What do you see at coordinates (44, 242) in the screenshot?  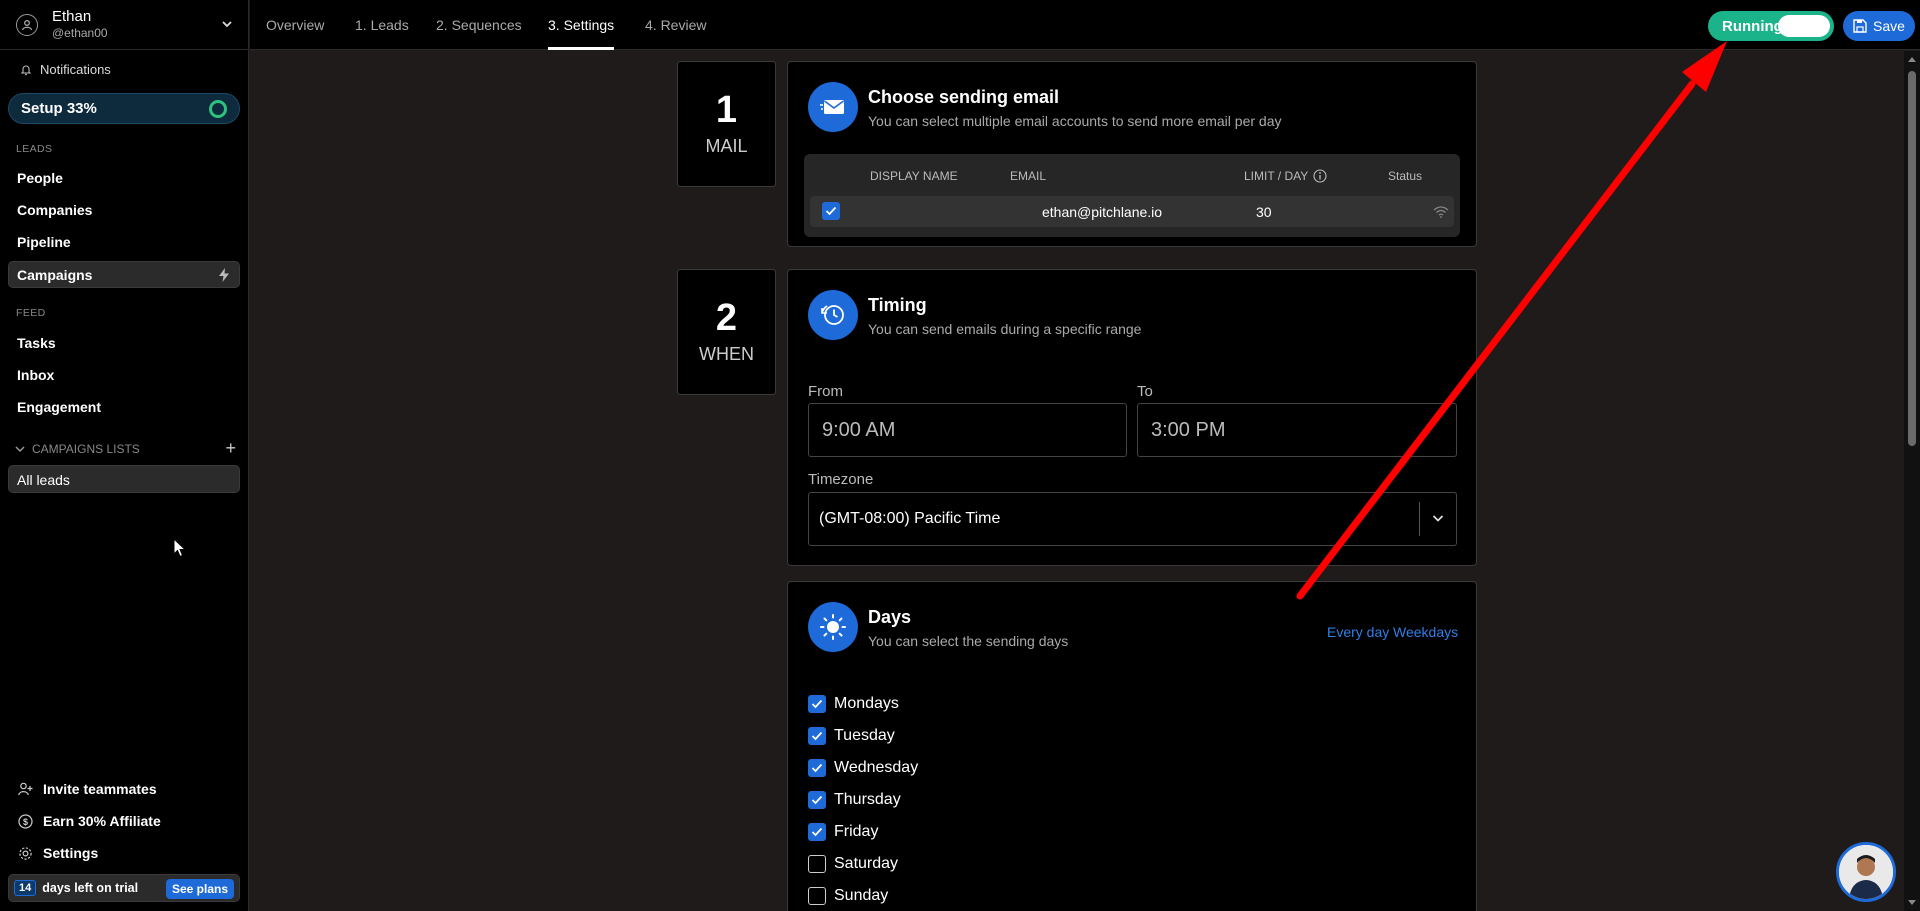 I see `sidebar-item-pipeline: Pipeline` at bounding box center [44, 242].